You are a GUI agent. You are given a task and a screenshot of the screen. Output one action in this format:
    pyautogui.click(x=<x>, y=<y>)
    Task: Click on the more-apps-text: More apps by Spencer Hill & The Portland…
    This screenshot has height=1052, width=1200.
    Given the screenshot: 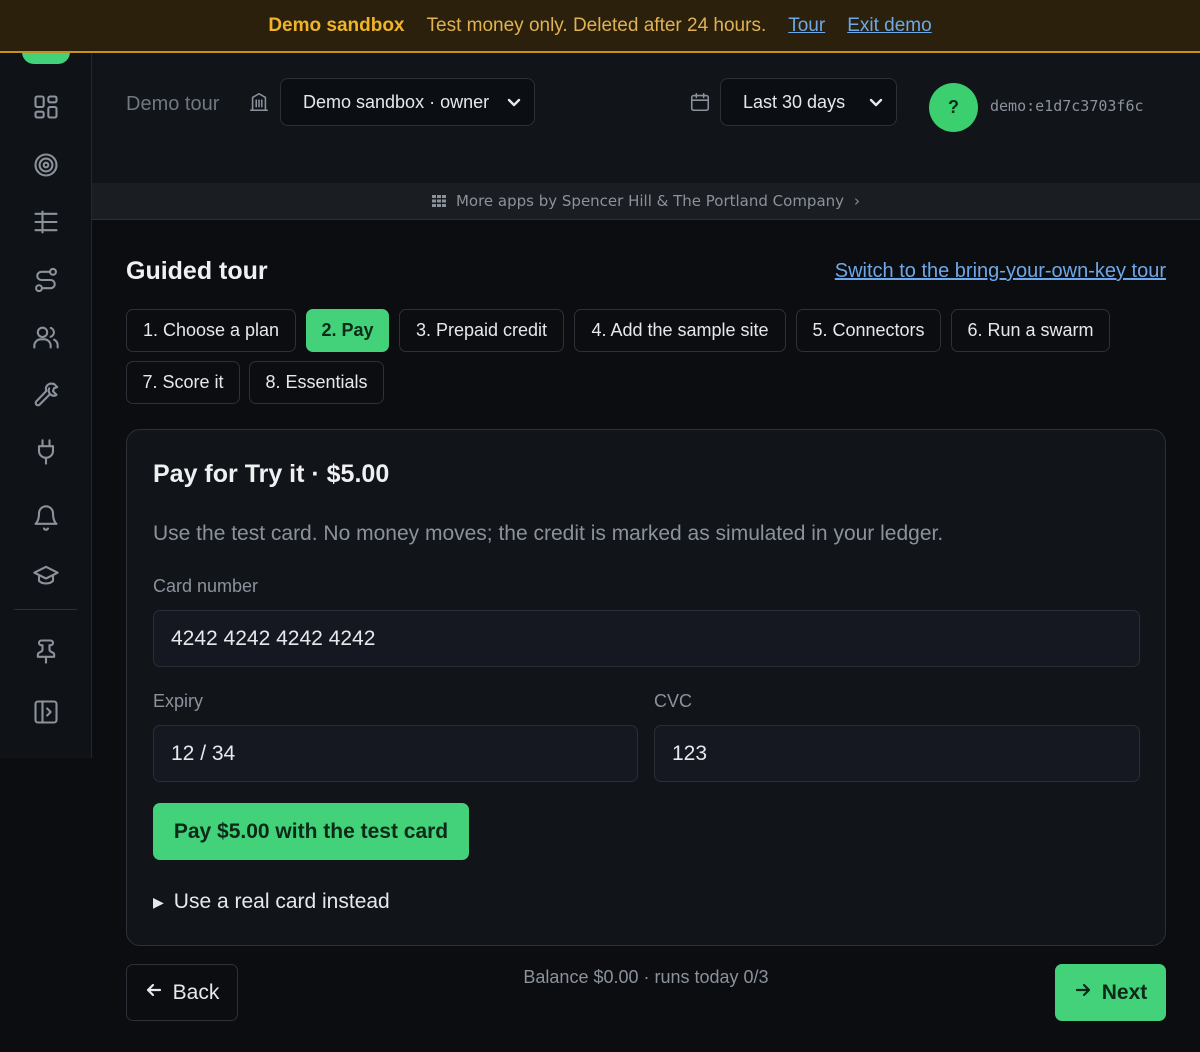 What is the action you would take?
    pyautogui.click(x=650, y=201)
    